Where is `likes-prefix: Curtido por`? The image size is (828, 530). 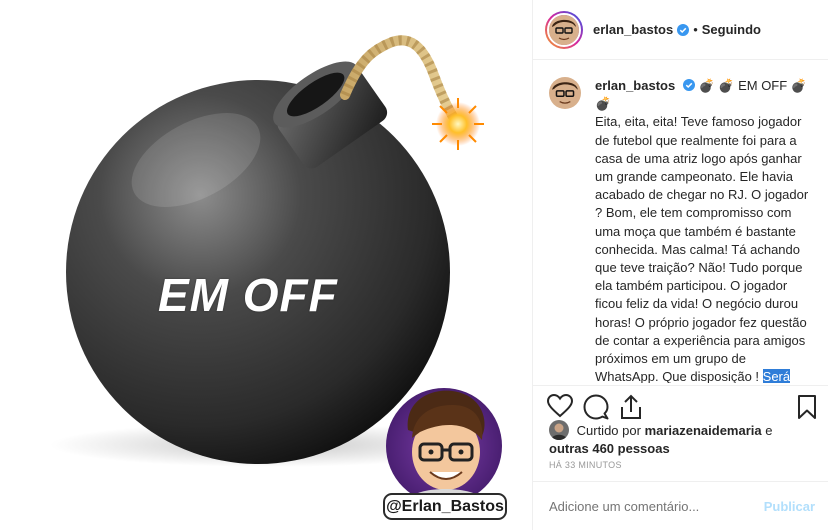
likes-prefix: Curtido por is located at coordinates (608, 430).